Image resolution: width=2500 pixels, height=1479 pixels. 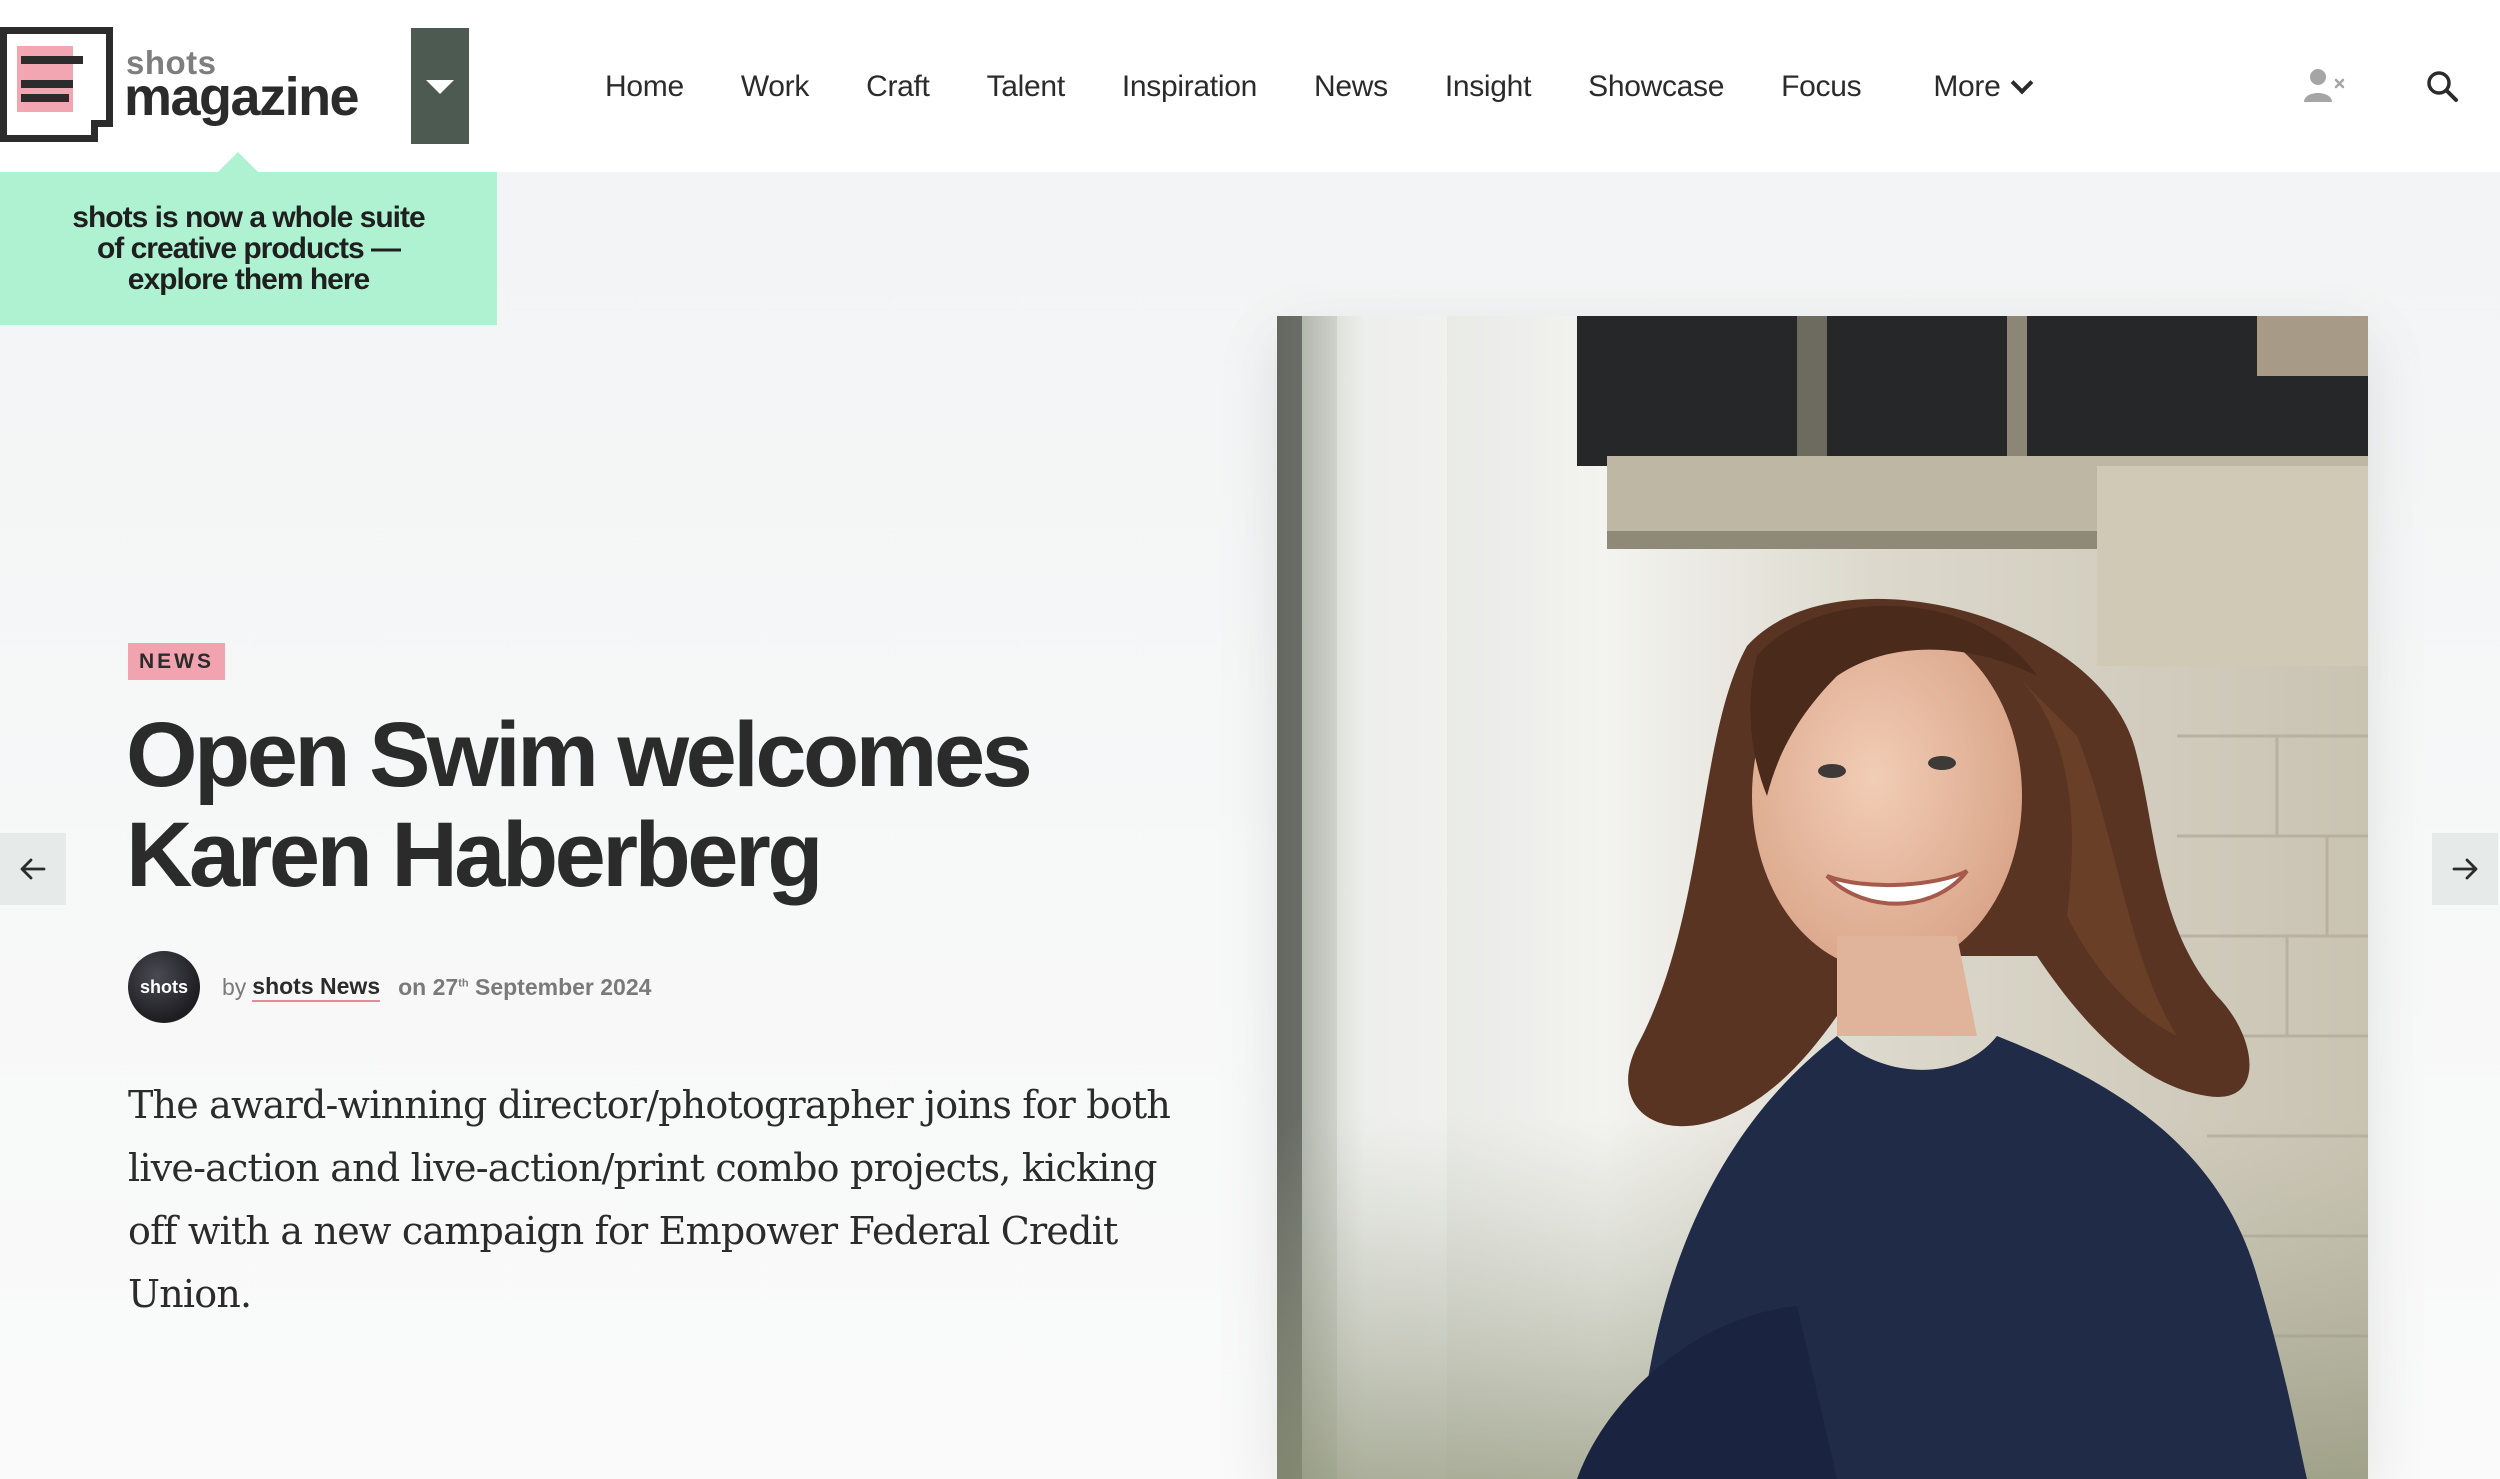 I want to click on headline-line-2: Karen Haberberg, so click(x=474, y=855).